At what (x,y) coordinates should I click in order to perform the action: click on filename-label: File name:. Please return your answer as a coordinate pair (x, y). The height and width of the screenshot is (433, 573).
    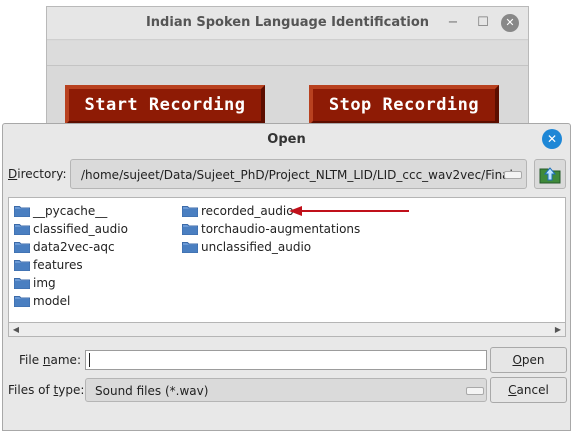
    Looking at the image, I should click on (50, 360).